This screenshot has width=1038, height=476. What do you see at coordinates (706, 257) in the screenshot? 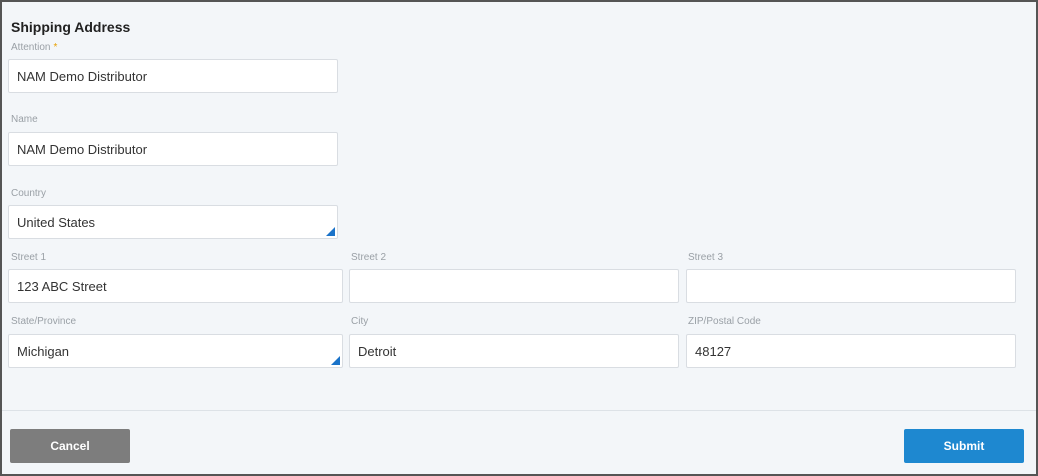
I see `street3-label: Street 3` at bounding box center [706, 257].